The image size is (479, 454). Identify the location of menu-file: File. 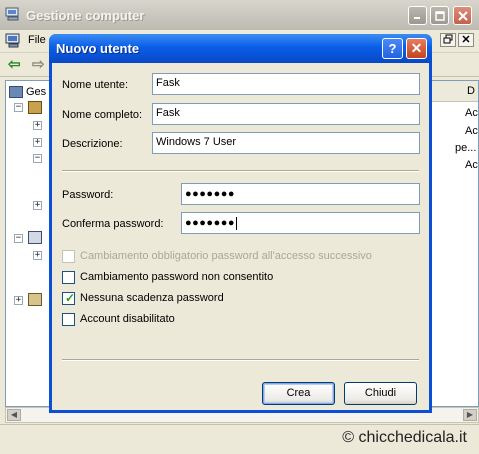
(37, 40).